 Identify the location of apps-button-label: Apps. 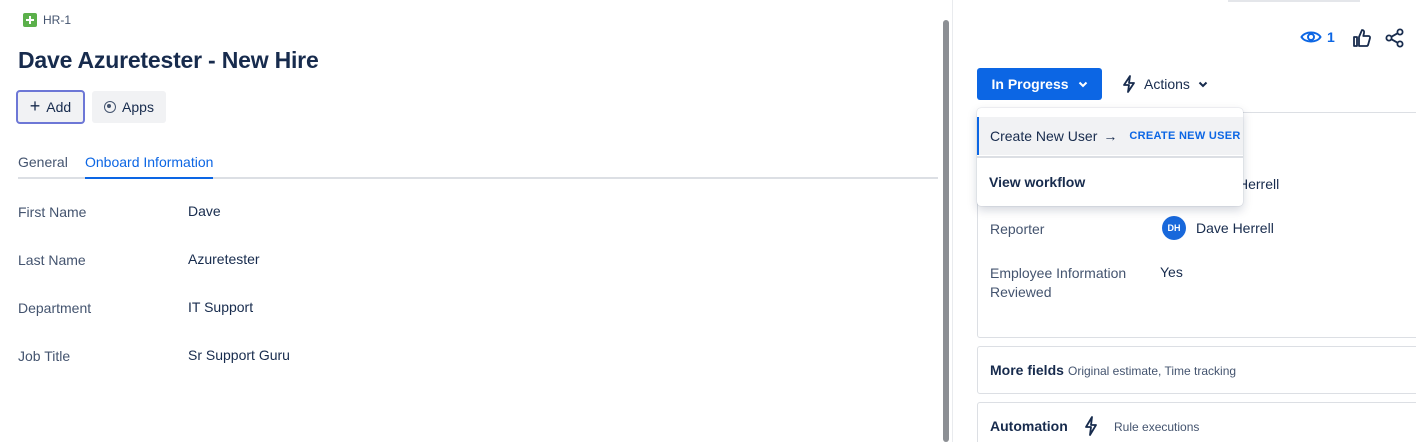
(138, 107).